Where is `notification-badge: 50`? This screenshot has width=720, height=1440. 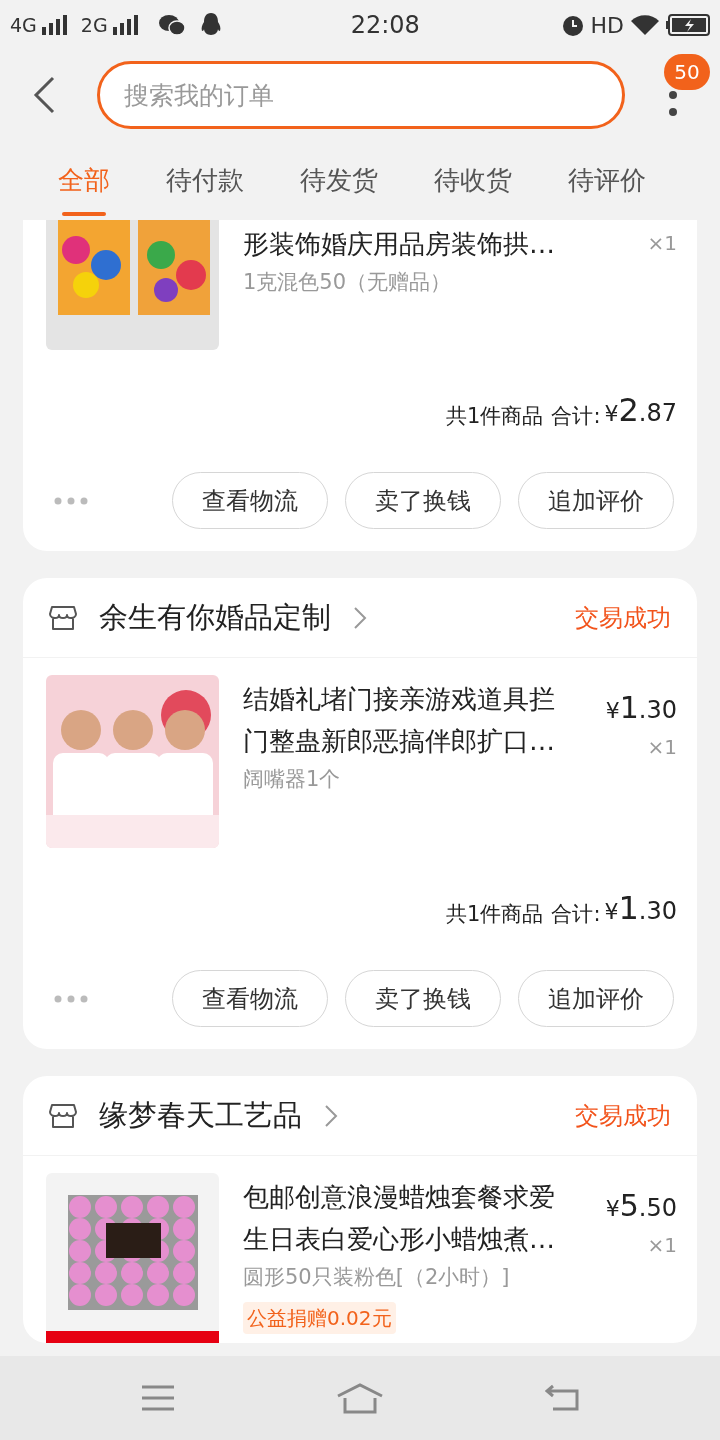 notification-badge: 50 is located at coordinates (687, 72).